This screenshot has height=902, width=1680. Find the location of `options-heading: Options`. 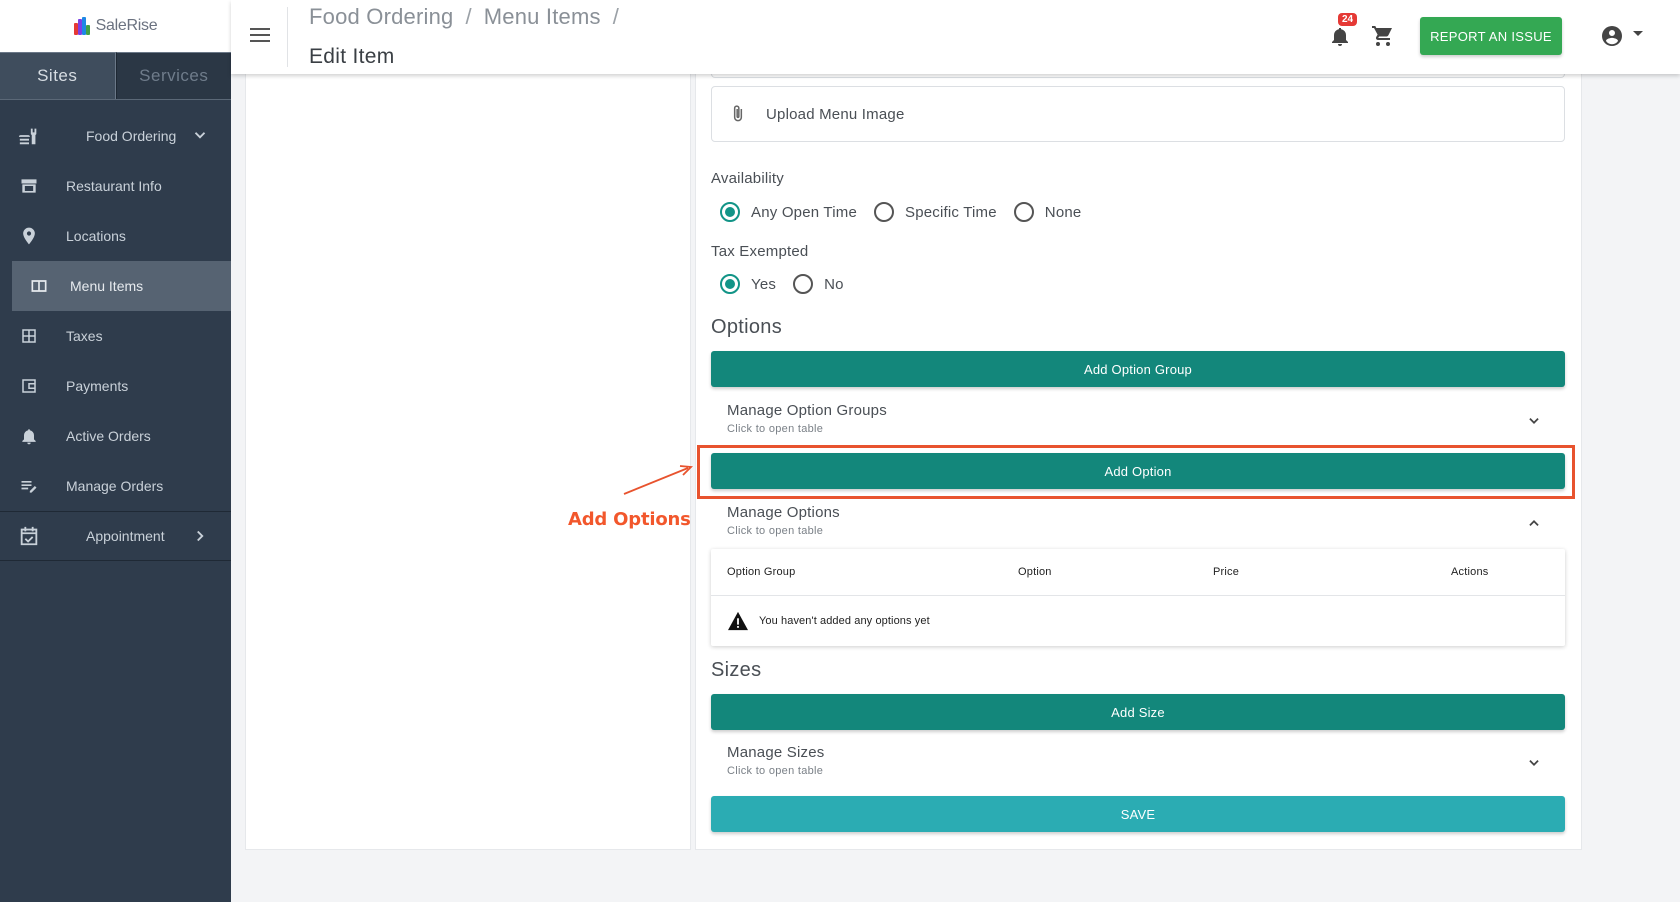

options-heading: Options is located at coordinates (747, 327).